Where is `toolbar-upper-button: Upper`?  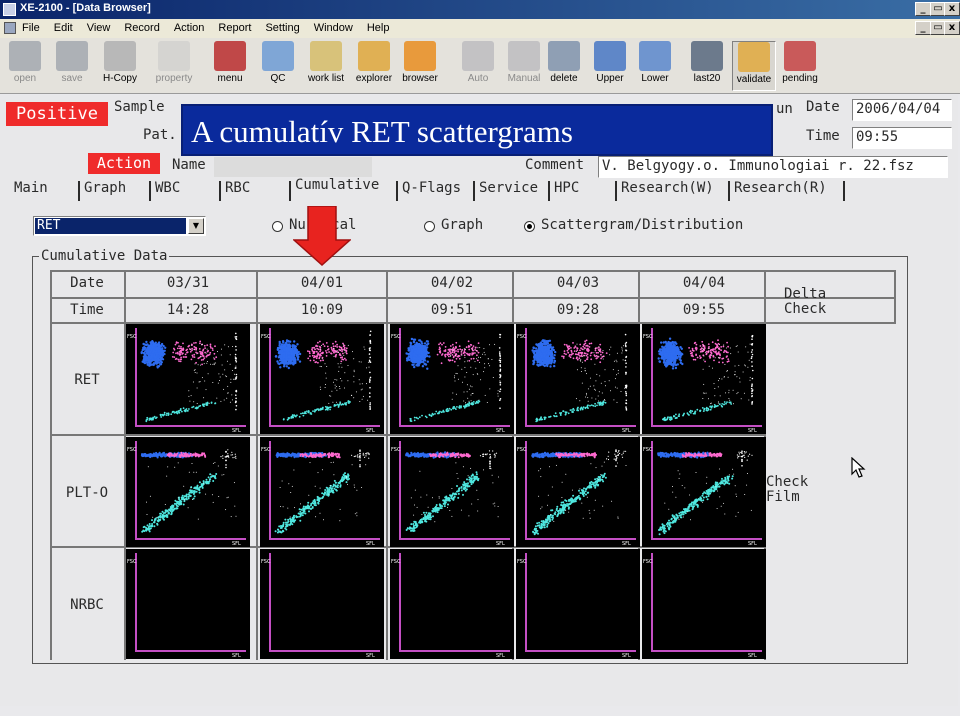
toolbar-upper-button: Upper is located at coordinates (610, 66).